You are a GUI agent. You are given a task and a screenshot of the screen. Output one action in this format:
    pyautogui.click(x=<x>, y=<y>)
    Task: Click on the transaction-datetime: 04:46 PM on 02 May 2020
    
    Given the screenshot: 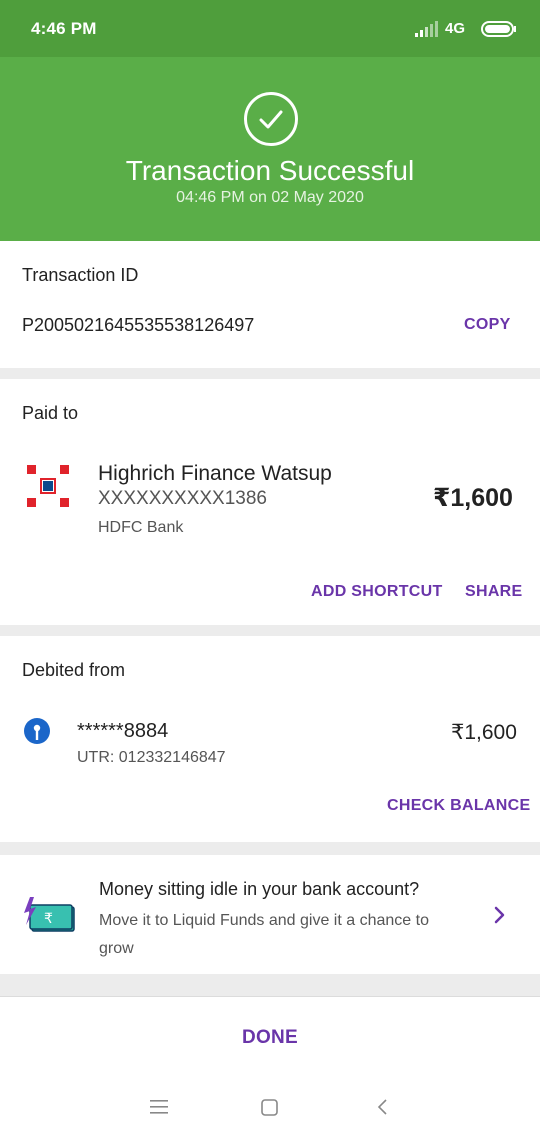 What is the action you would take?
    pyautogui.click(x=270, y=197)
    